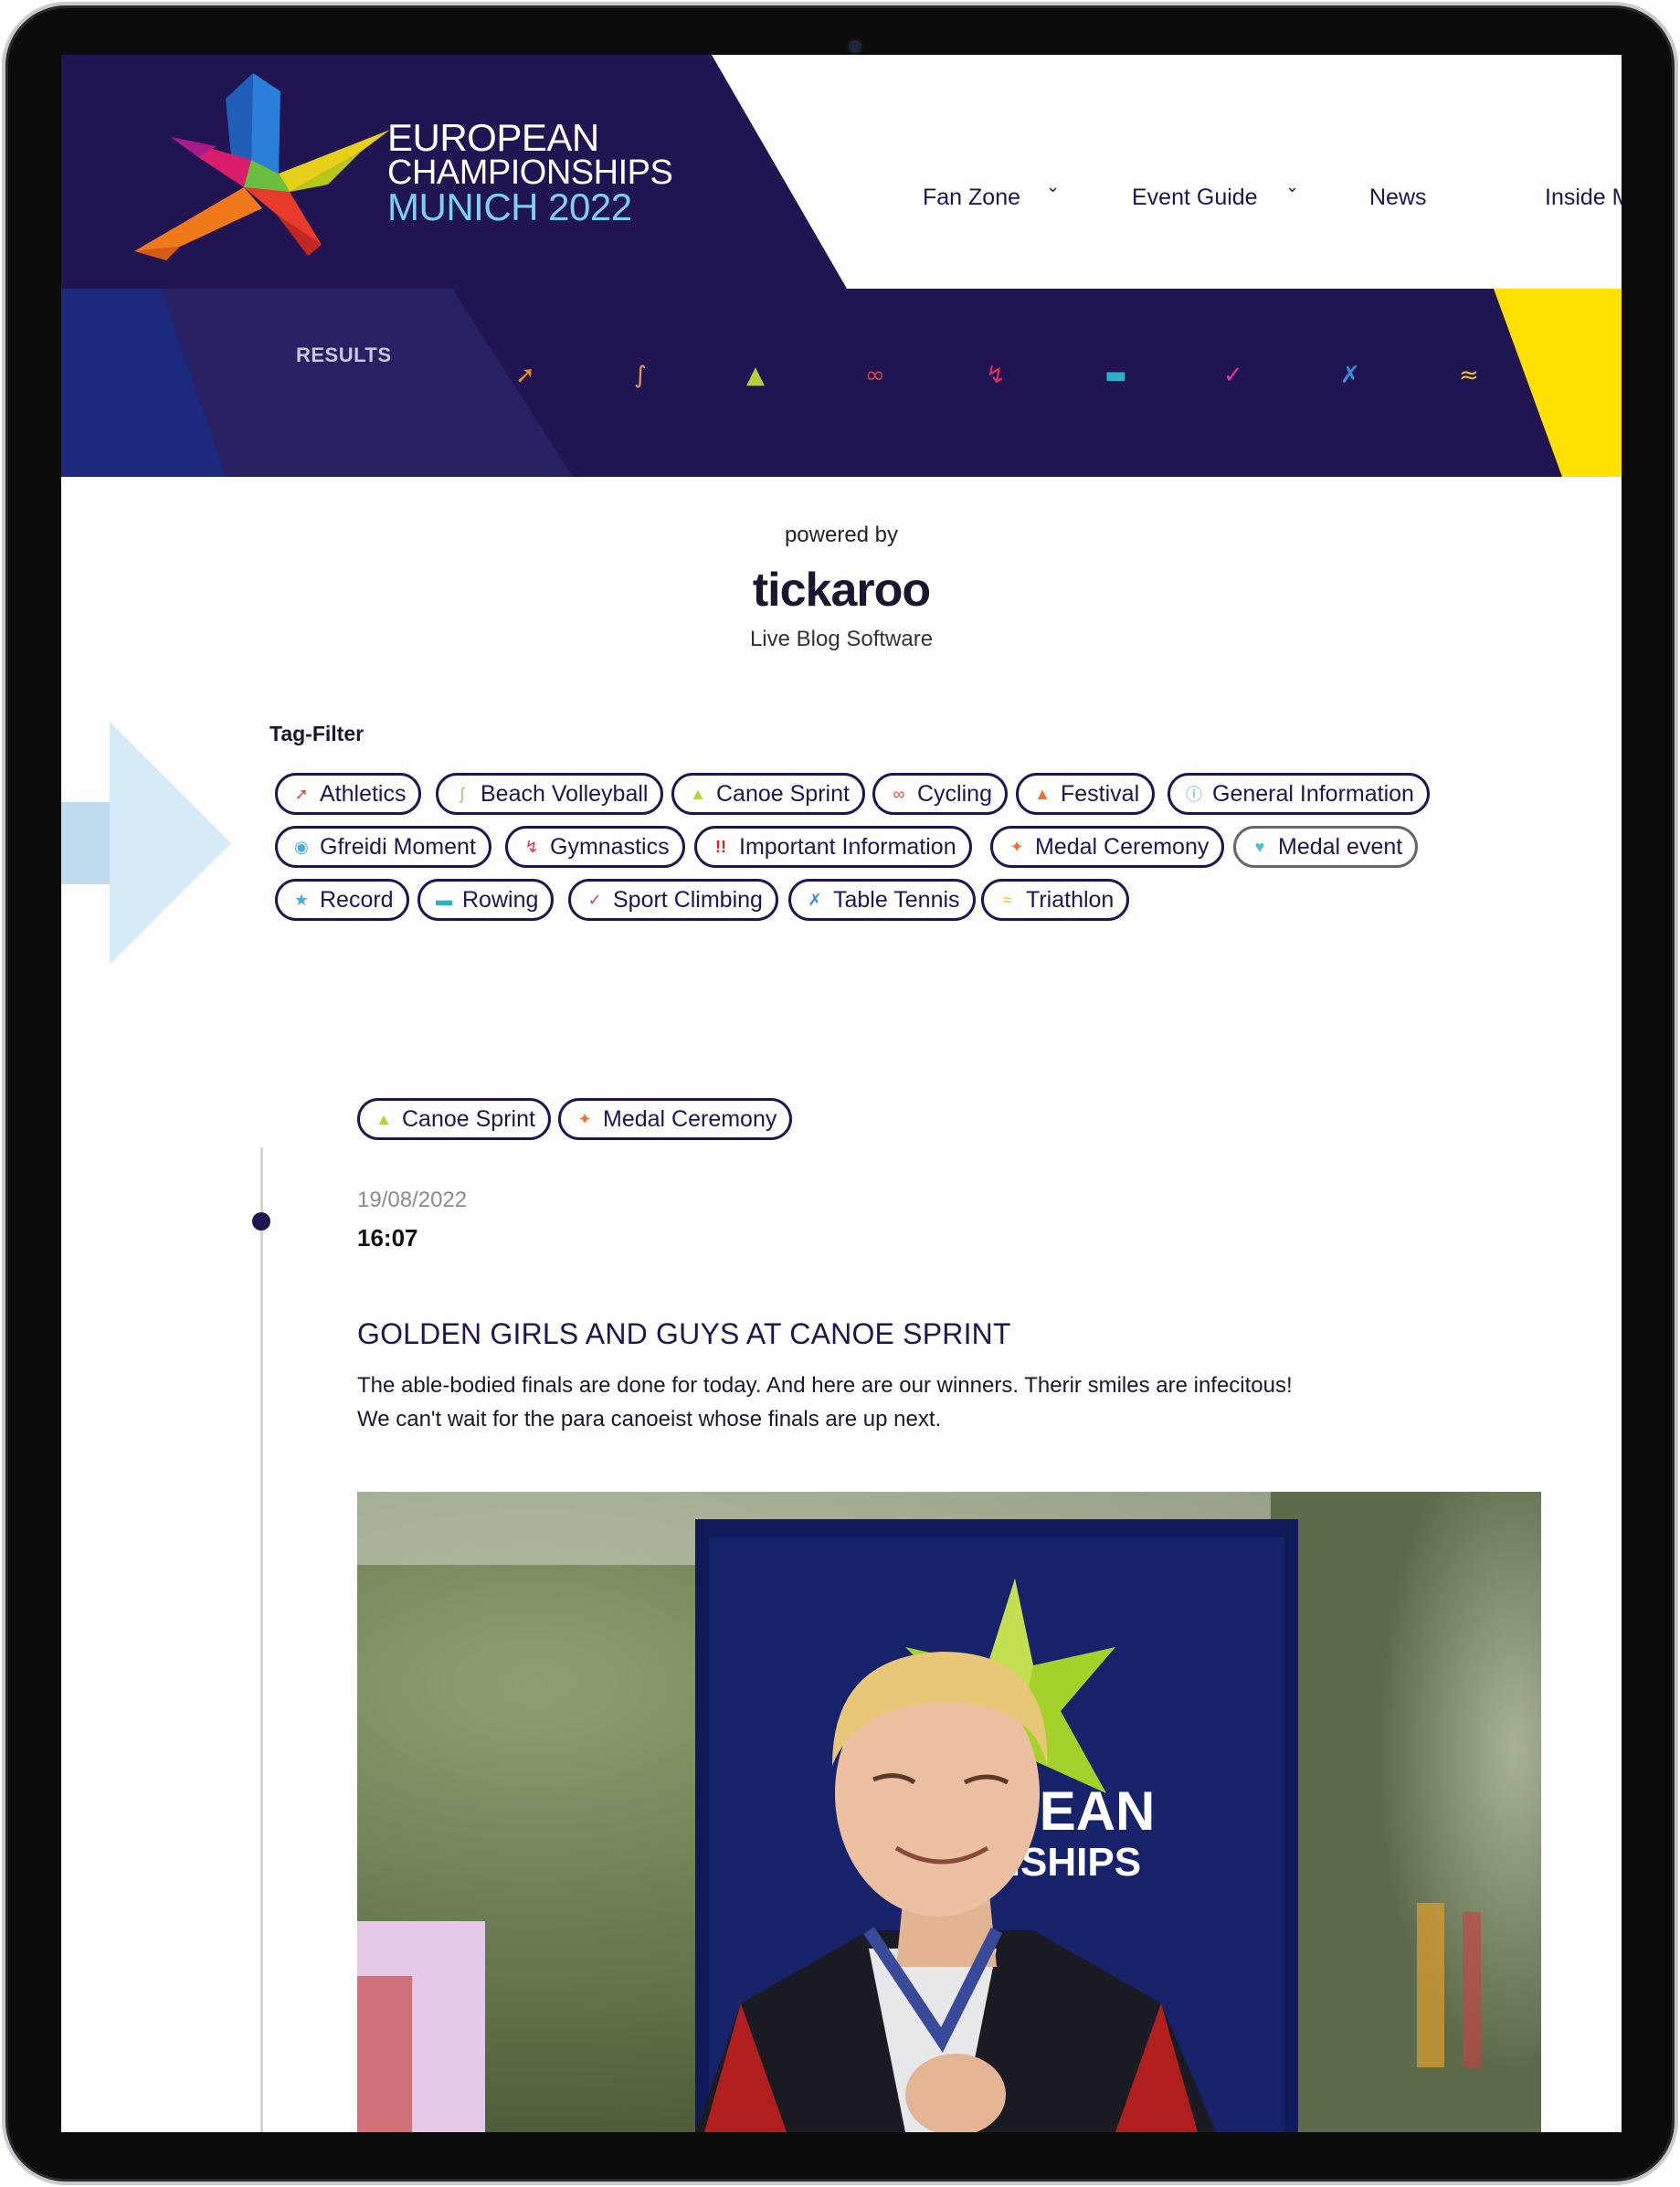  What do you see at coordinates (842, 383) in the screenshot?
I see `results-bar: RESULTS ➚ ∫ ▲ ∞ ↯ ▬ ✓ ✗ ≈` at bounding box center [842, 383].